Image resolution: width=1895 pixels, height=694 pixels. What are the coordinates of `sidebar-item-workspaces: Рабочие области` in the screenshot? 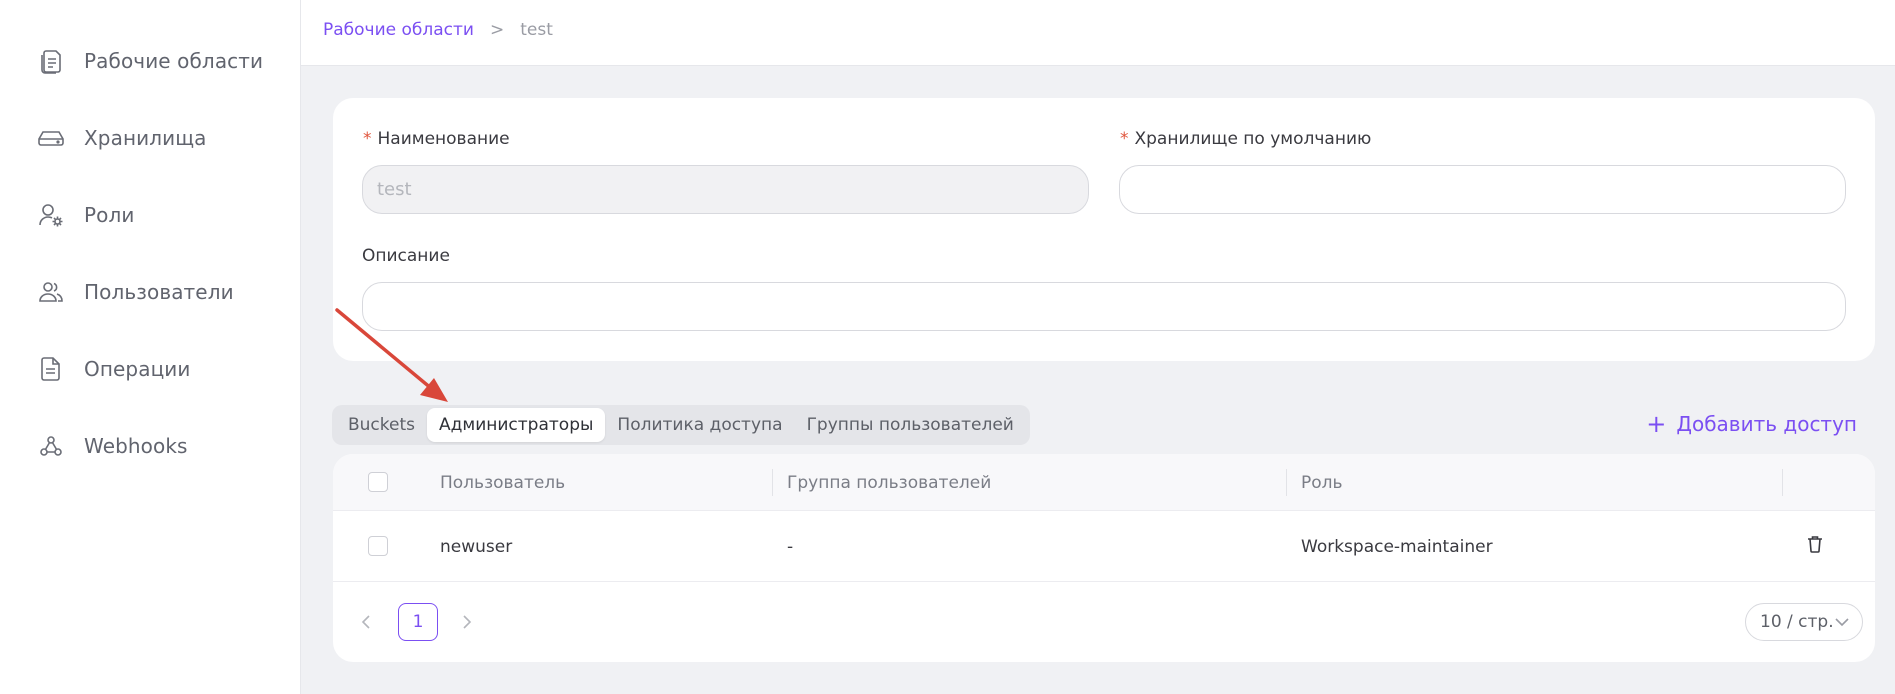 It's located at (150, 61).